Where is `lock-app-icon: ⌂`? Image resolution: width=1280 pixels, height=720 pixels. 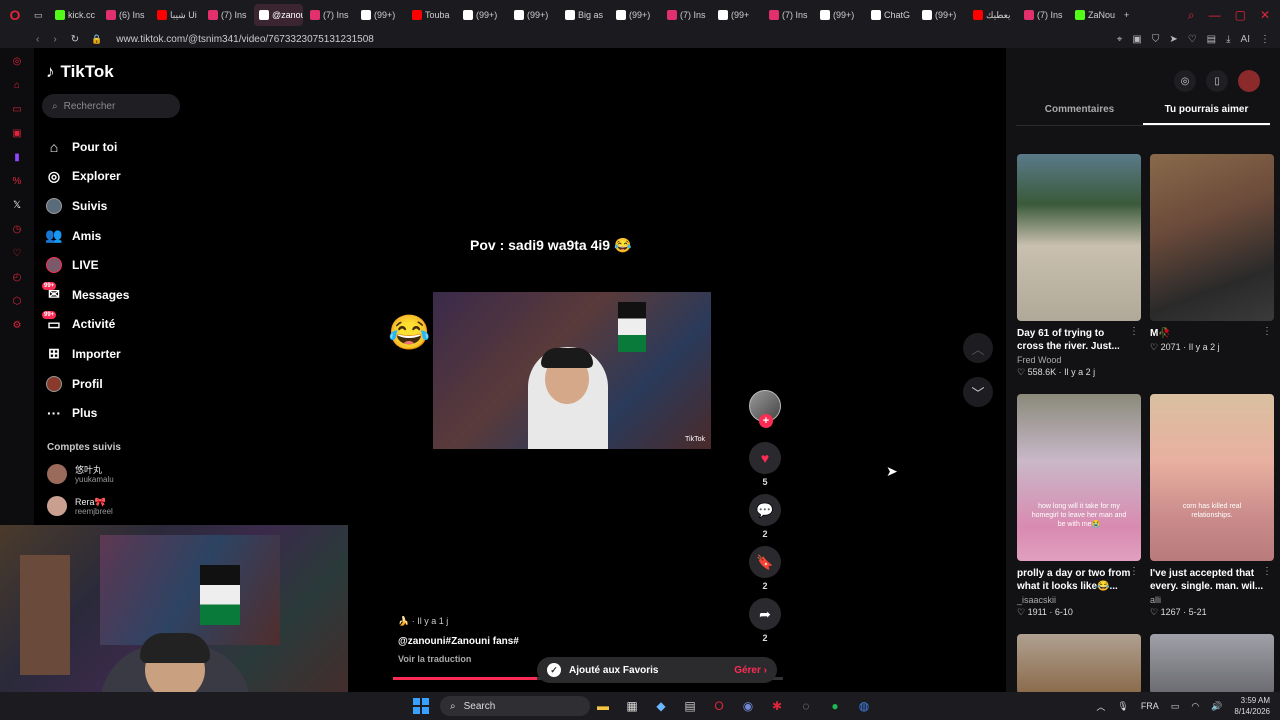 lock-app-icon: ⌂ is located at coordinates (17, 87).